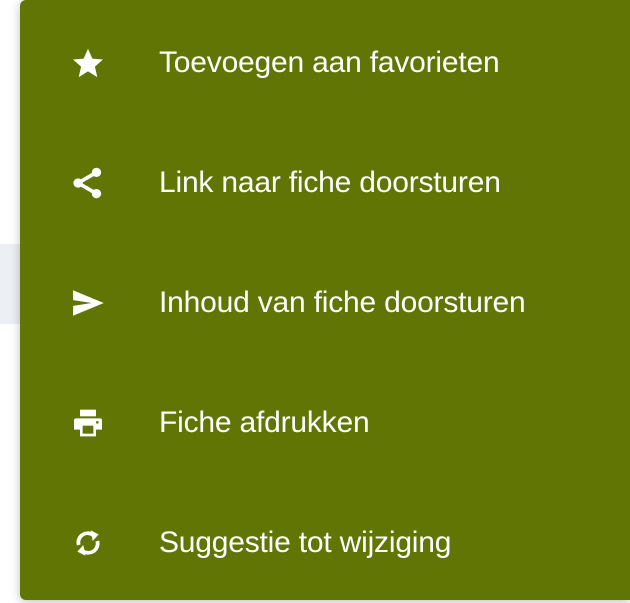 This screenshot has width=630, height=603. Describe the element at coordinates (88, 543) in the screenshot. I see `refresh-icon` at that location.